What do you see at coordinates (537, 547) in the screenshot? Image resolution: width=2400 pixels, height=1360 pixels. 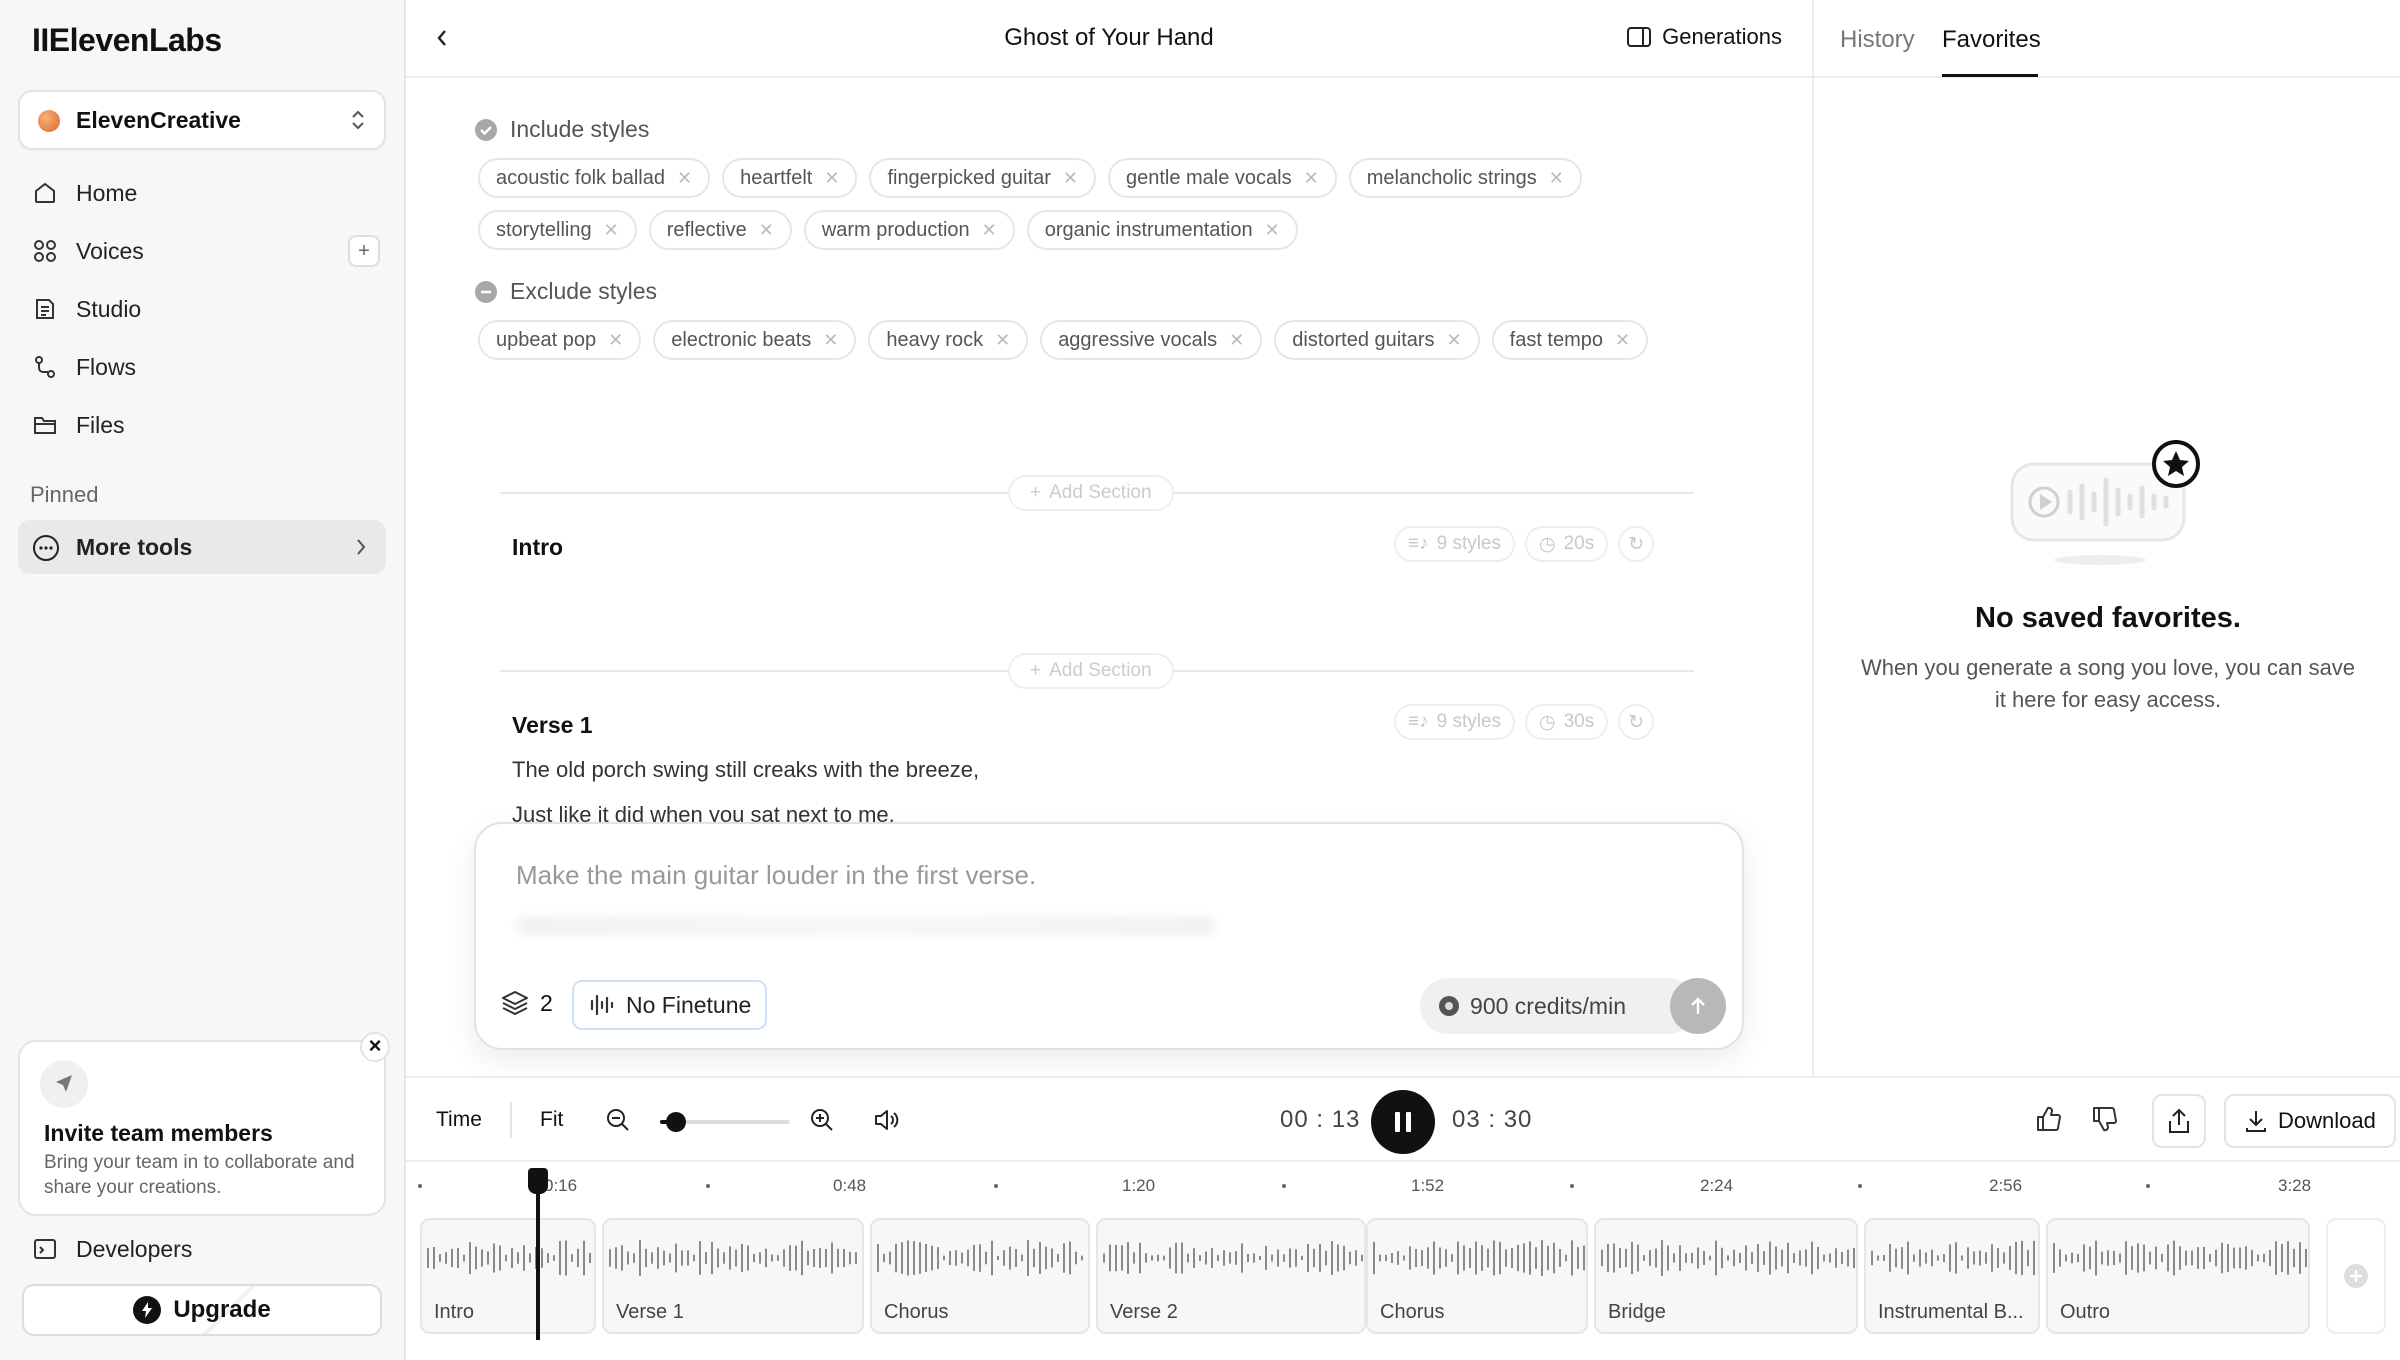 I see `section-title: Intro` at bounding box center [537, 547].